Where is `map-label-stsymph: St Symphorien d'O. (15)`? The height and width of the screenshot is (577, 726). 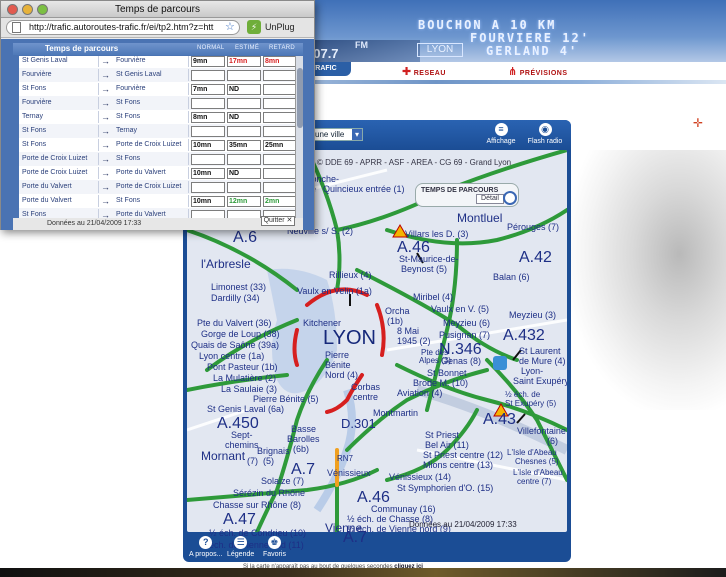
map-label-stsymph: St Symphorien d'O. (15) is located at coordinates (445, 488).